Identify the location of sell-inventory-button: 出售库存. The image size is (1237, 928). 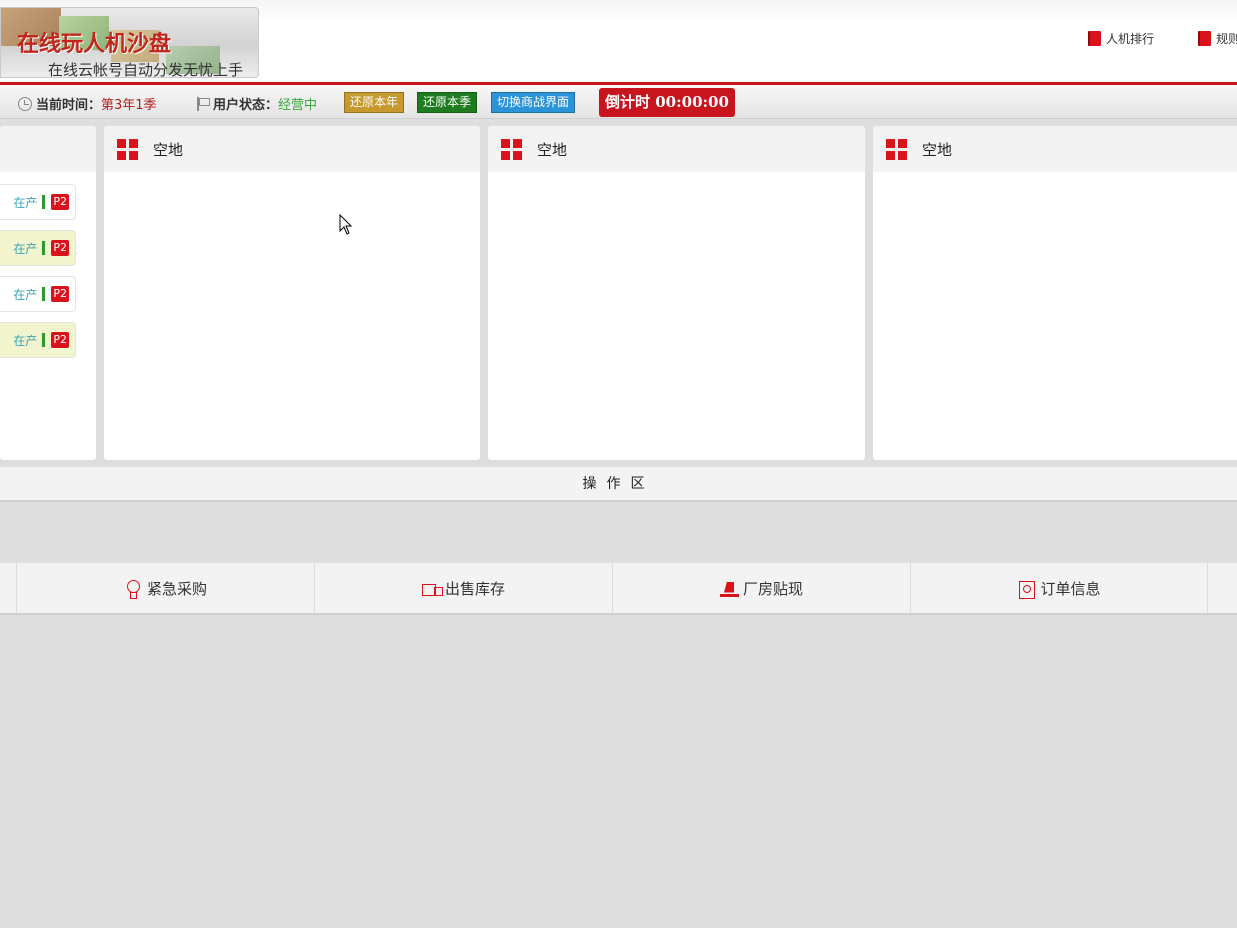
(463, 588).